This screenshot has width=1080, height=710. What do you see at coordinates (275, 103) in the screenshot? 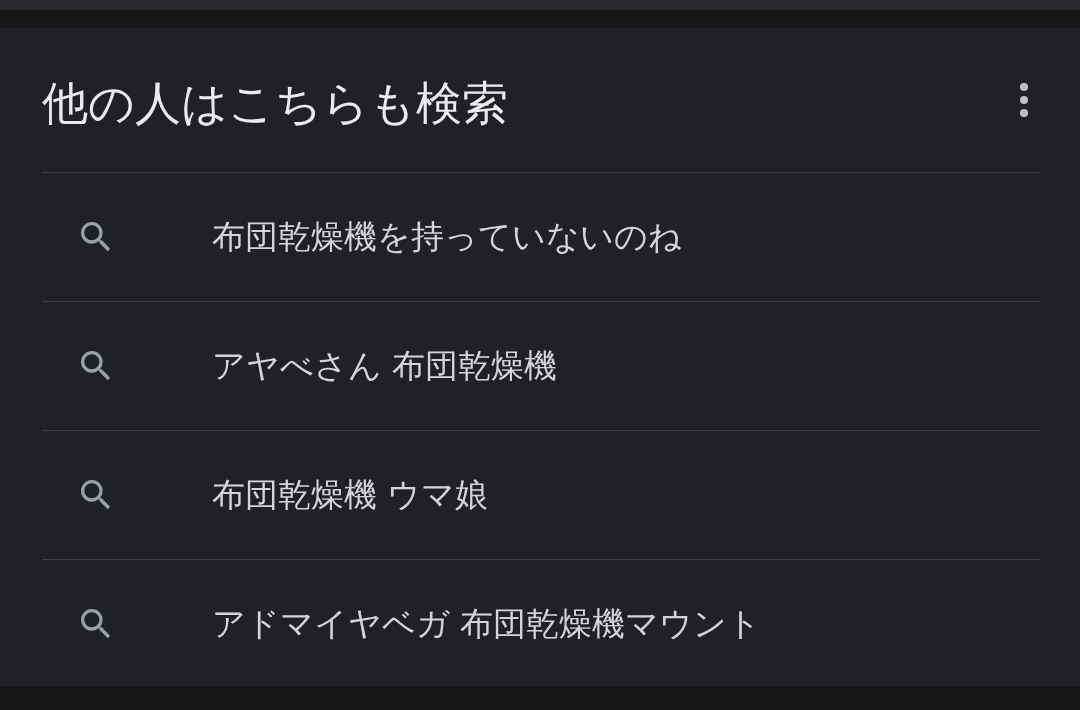
I see `section-title: 他の人はこちらも検索` at bounding box center [275, 103].